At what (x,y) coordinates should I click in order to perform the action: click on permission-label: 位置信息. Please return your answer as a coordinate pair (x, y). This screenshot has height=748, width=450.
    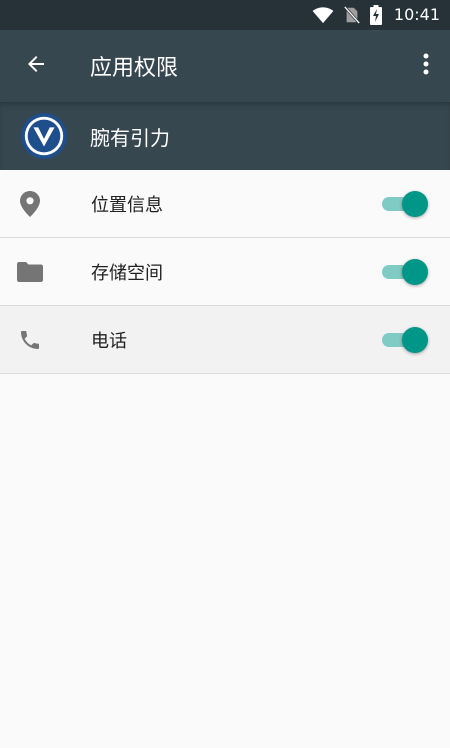
    Looking at the image, I should click on (127, 205).